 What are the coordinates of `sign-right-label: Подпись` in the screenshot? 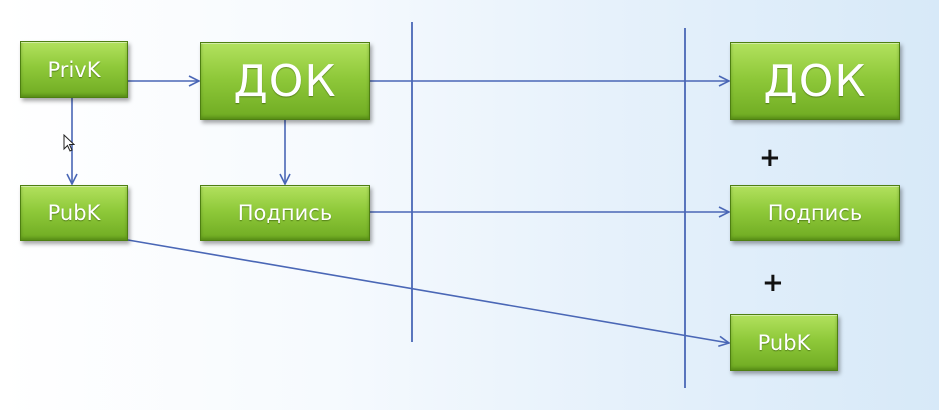 It's located at (815, 213).